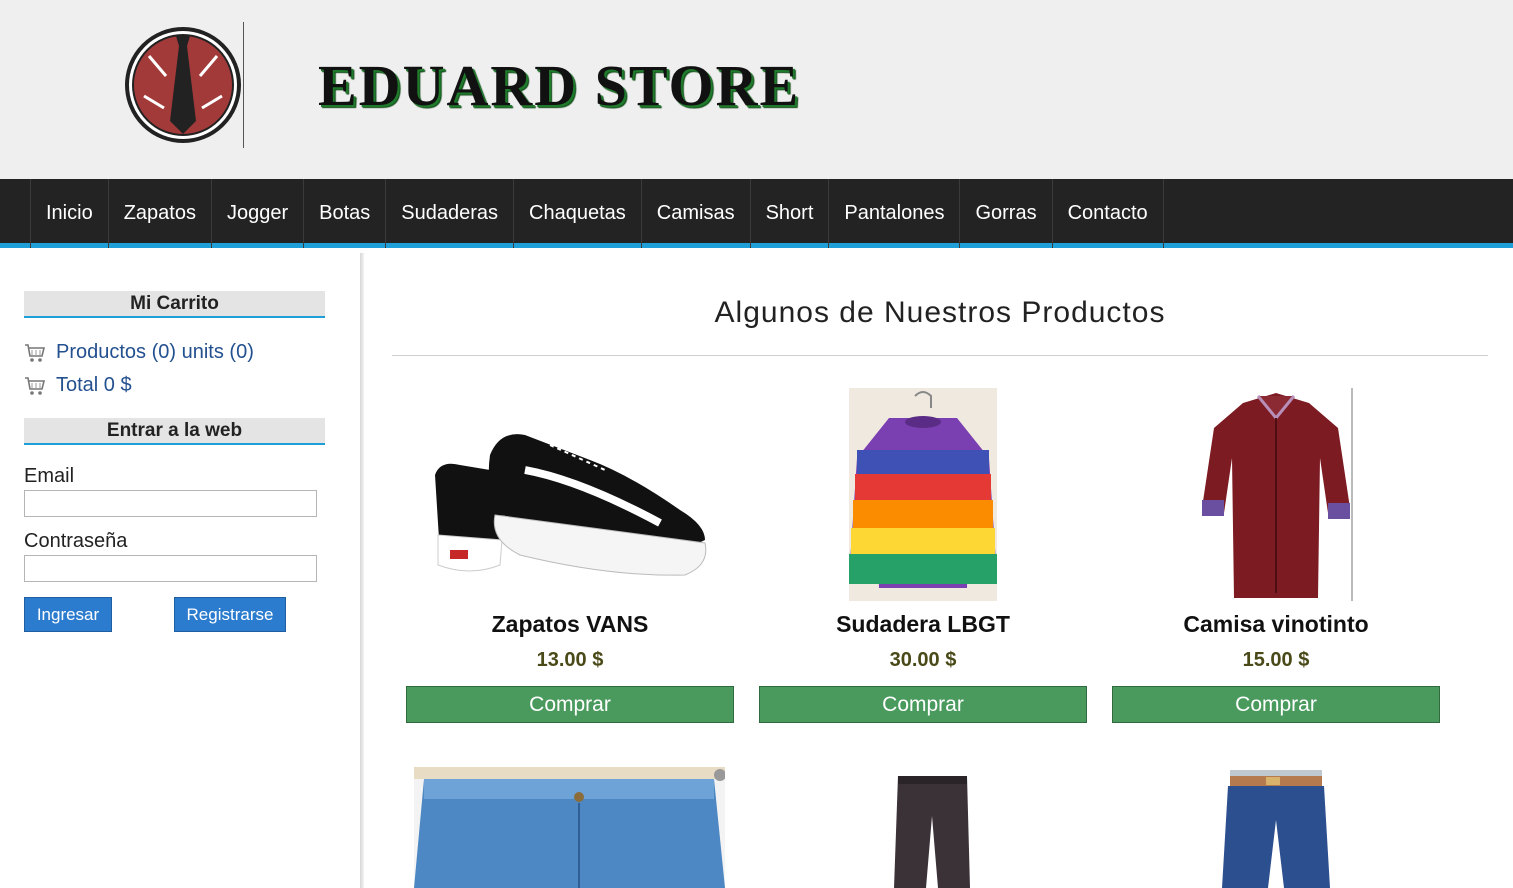  I want to click on sneaker-image, so click(572, 508).